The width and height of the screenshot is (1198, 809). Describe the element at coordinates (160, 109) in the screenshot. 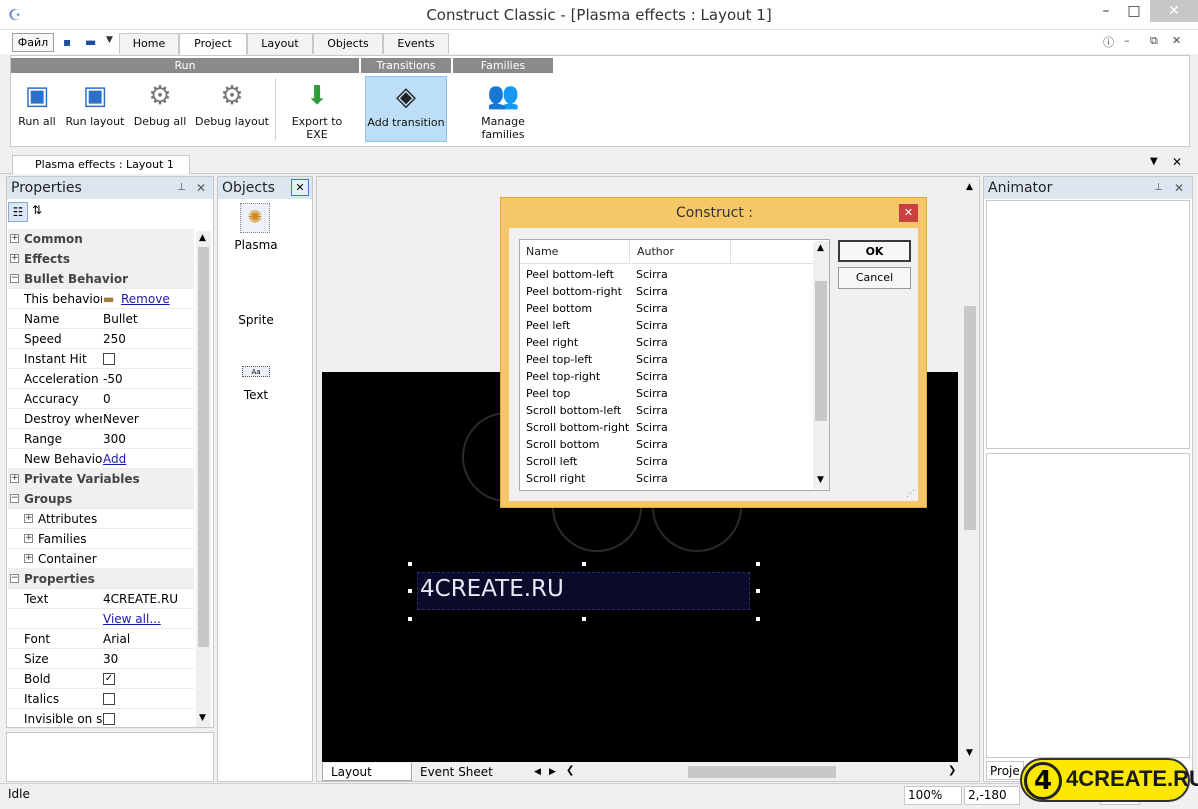

I see `debug-all-button: ⚙ Debug all` at that location.